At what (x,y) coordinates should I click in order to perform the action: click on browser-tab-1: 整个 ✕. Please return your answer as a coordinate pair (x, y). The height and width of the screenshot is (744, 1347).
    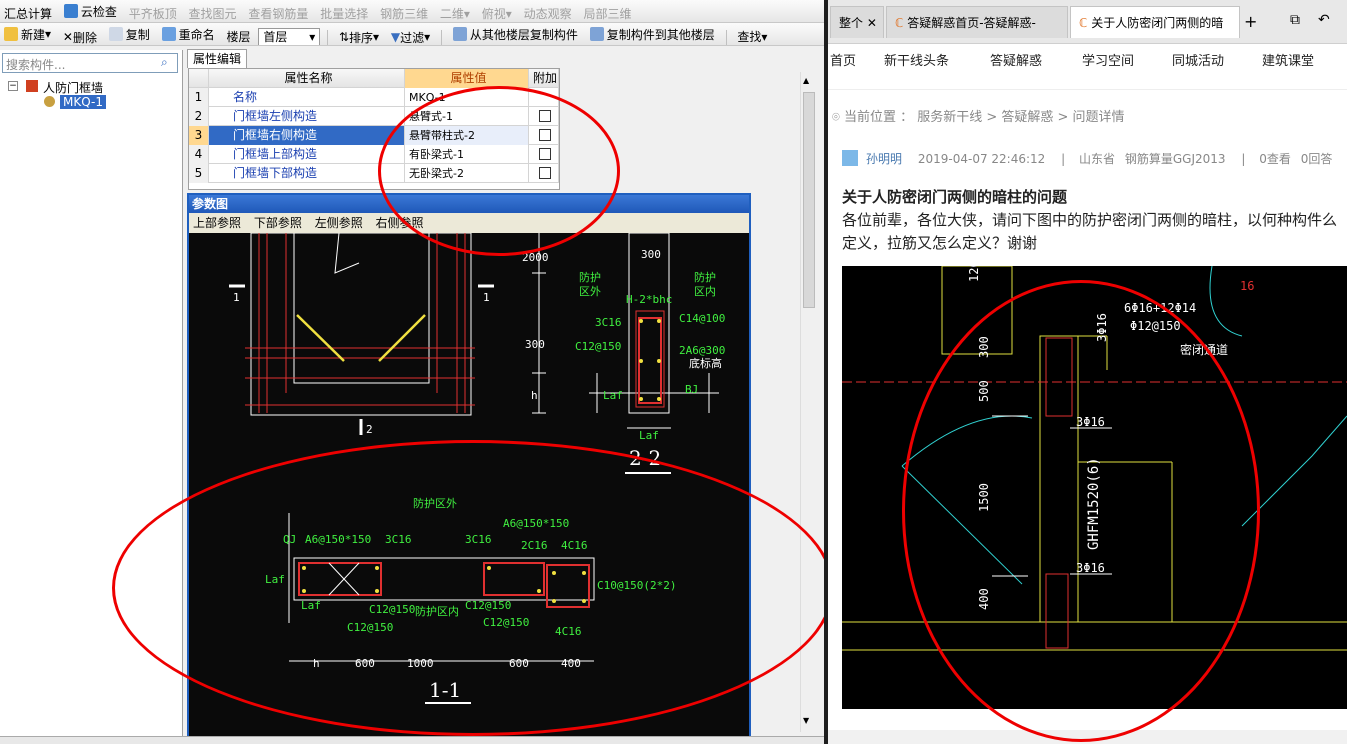
    Looking at the image, I should click on (857, 22).